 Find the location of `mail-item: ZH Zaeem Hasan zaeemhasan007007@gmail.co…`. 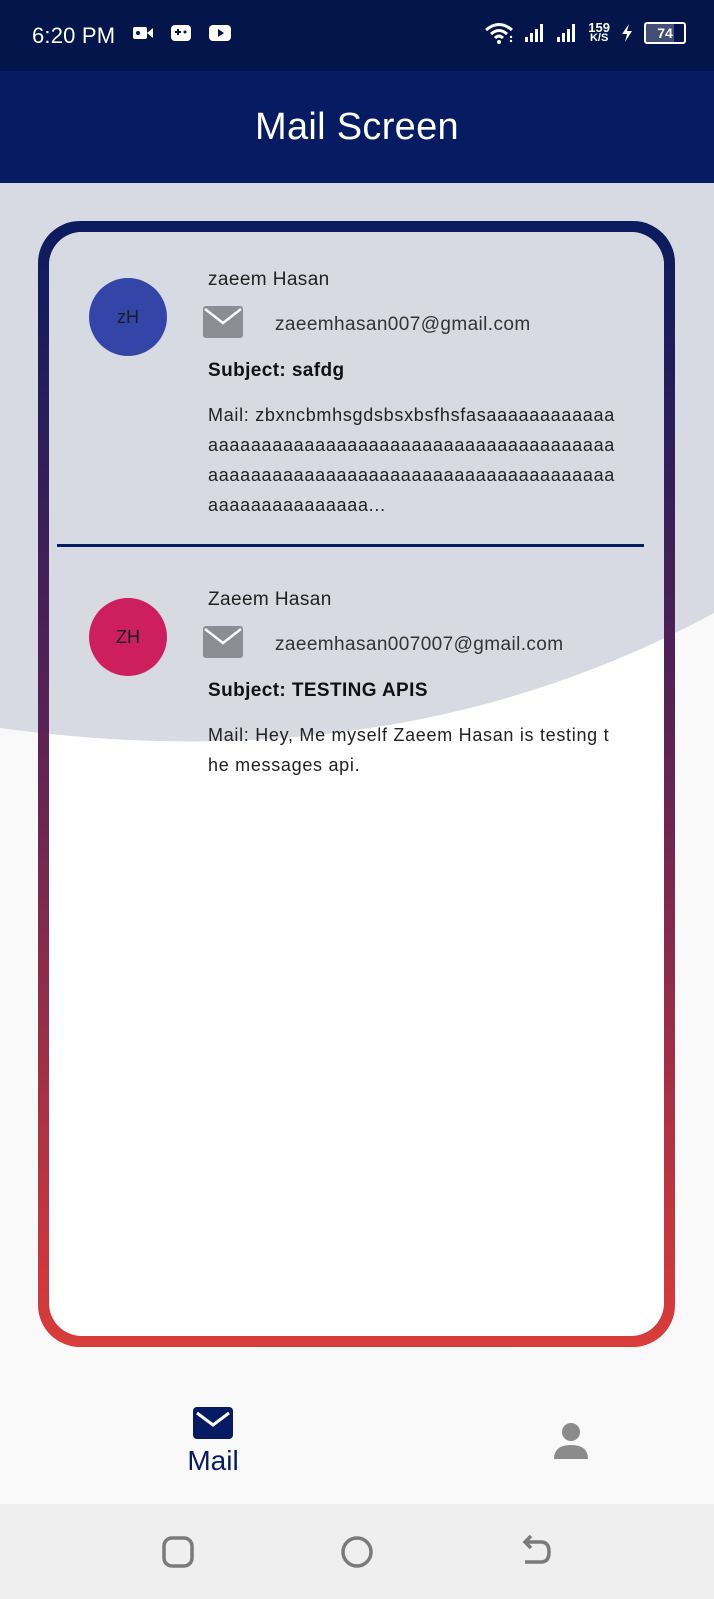

mail-item: ZH Zaeem Hasan zaeemhasan007007@gmail.co… is located at coordinates (356, 667).